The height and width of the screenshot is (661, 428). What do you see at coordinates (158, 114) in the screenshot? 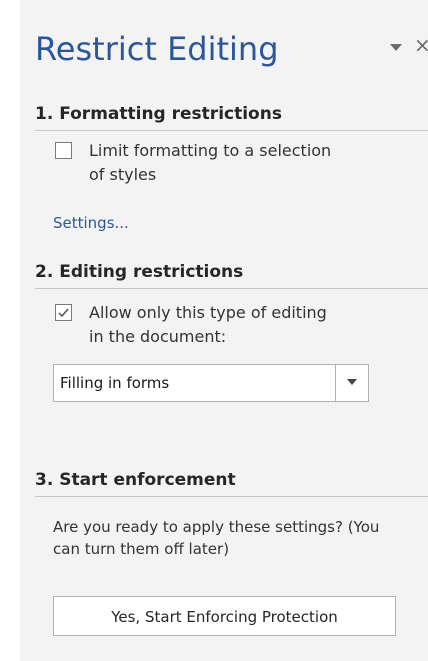
I see `formatting-restrictions-heading: 1. Formatting restrictions` at bounding box center [158, 114].